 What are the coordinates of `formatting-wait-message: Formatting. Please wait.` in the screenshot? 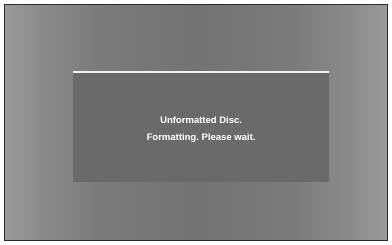 It's located at (201, 137).